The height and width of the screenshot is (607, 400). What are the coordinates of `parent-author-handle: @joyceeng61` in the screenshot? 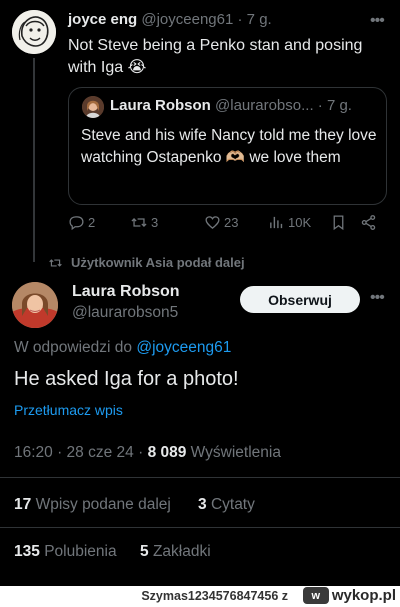 It's located at (187, 19).